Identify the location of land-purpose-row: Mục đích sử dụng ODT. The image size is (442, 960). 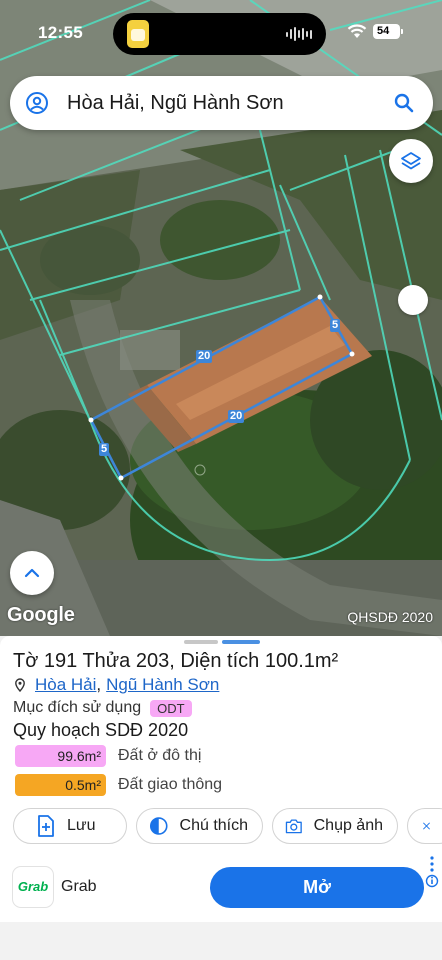
(102, 708).